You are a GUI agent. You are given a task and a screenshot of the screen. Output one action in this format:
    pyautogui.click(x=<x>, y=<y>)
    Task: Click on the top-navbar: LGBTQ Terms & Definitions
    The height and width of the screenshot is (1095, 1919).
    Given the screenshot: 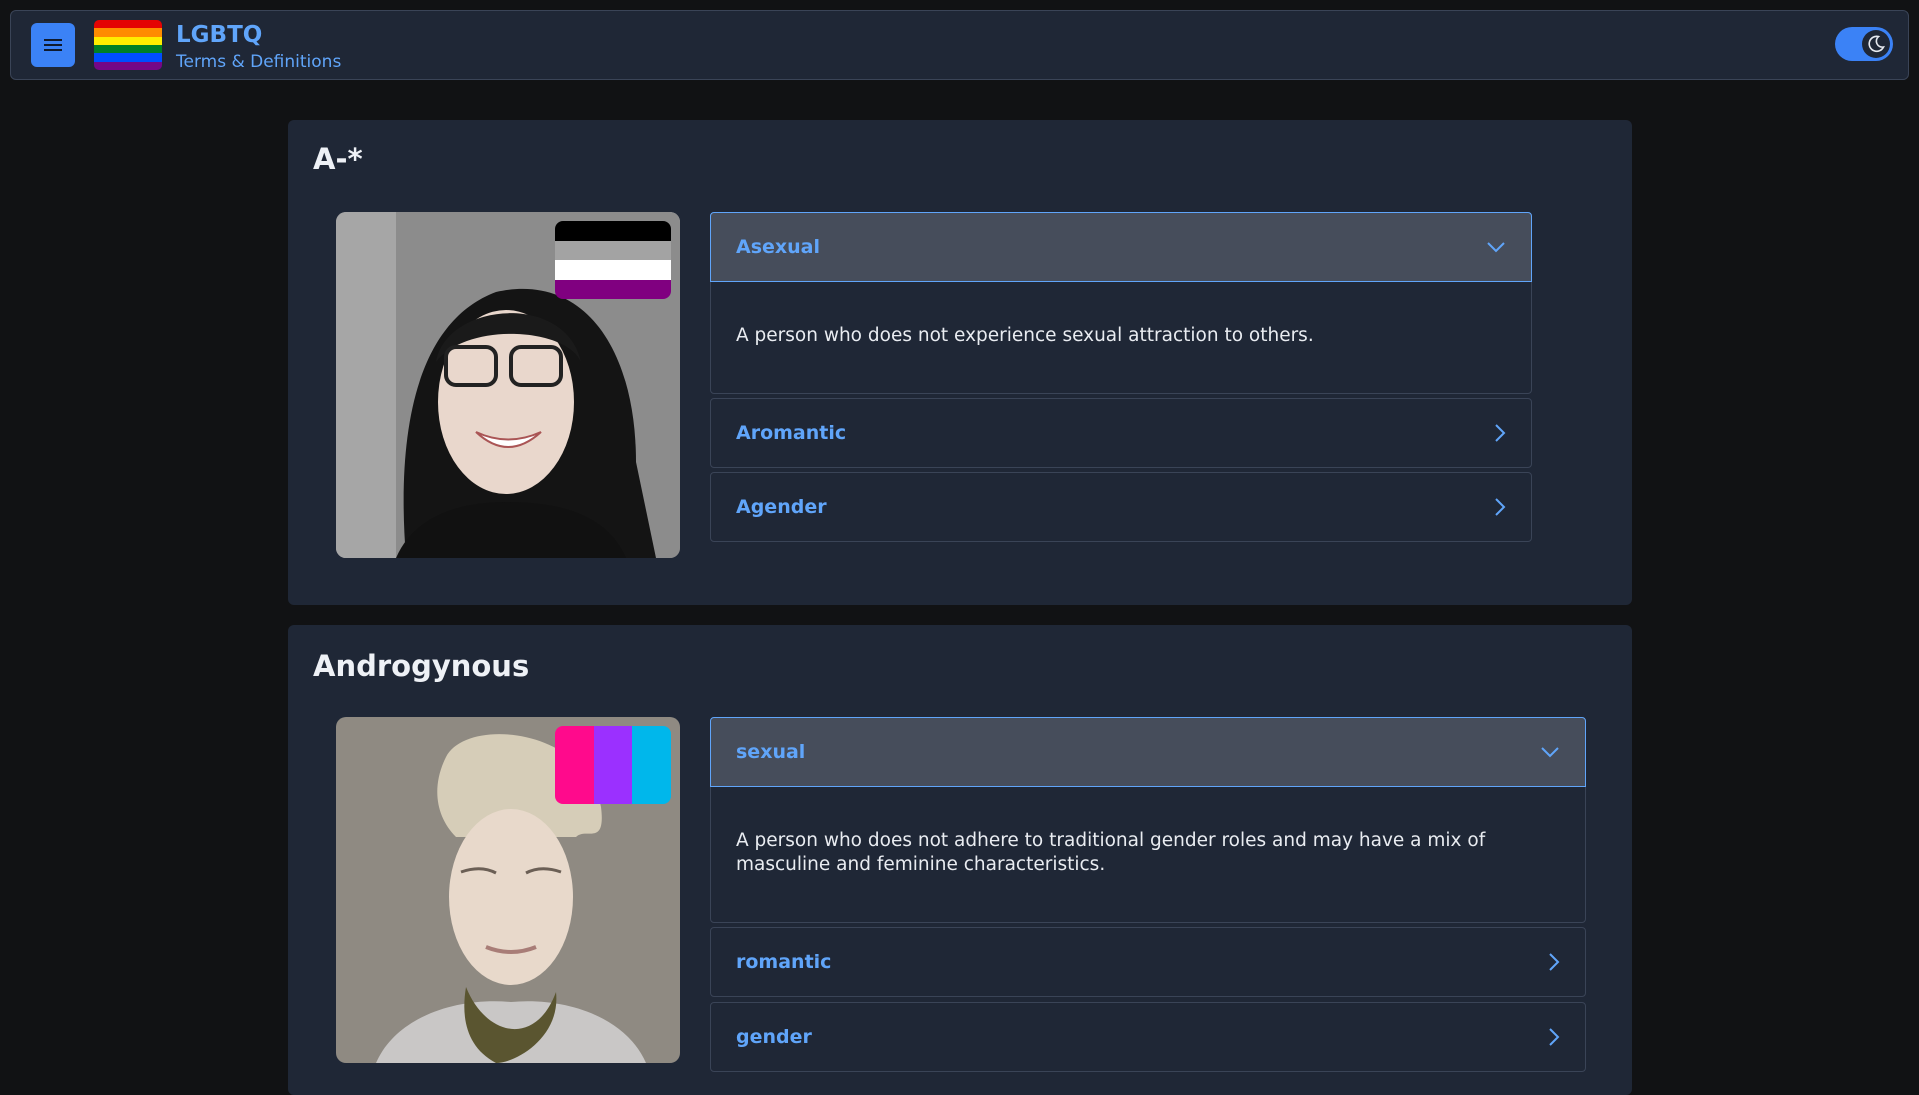 What is the action you would take?
    pyautogui.click(x=959, y=45)
    